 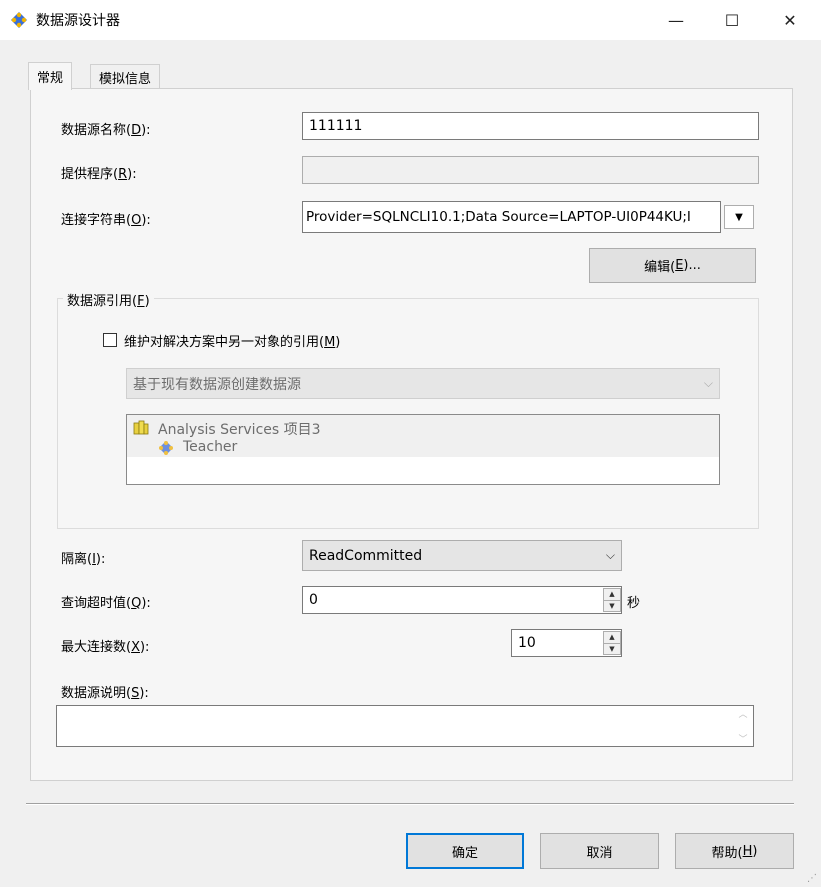 What do you see at coordinates (423, 383) in the screenshot?
I see `existing-source-combo: 基于现有数据源创建数据源 ⌵` at bounding box center [423, 383].